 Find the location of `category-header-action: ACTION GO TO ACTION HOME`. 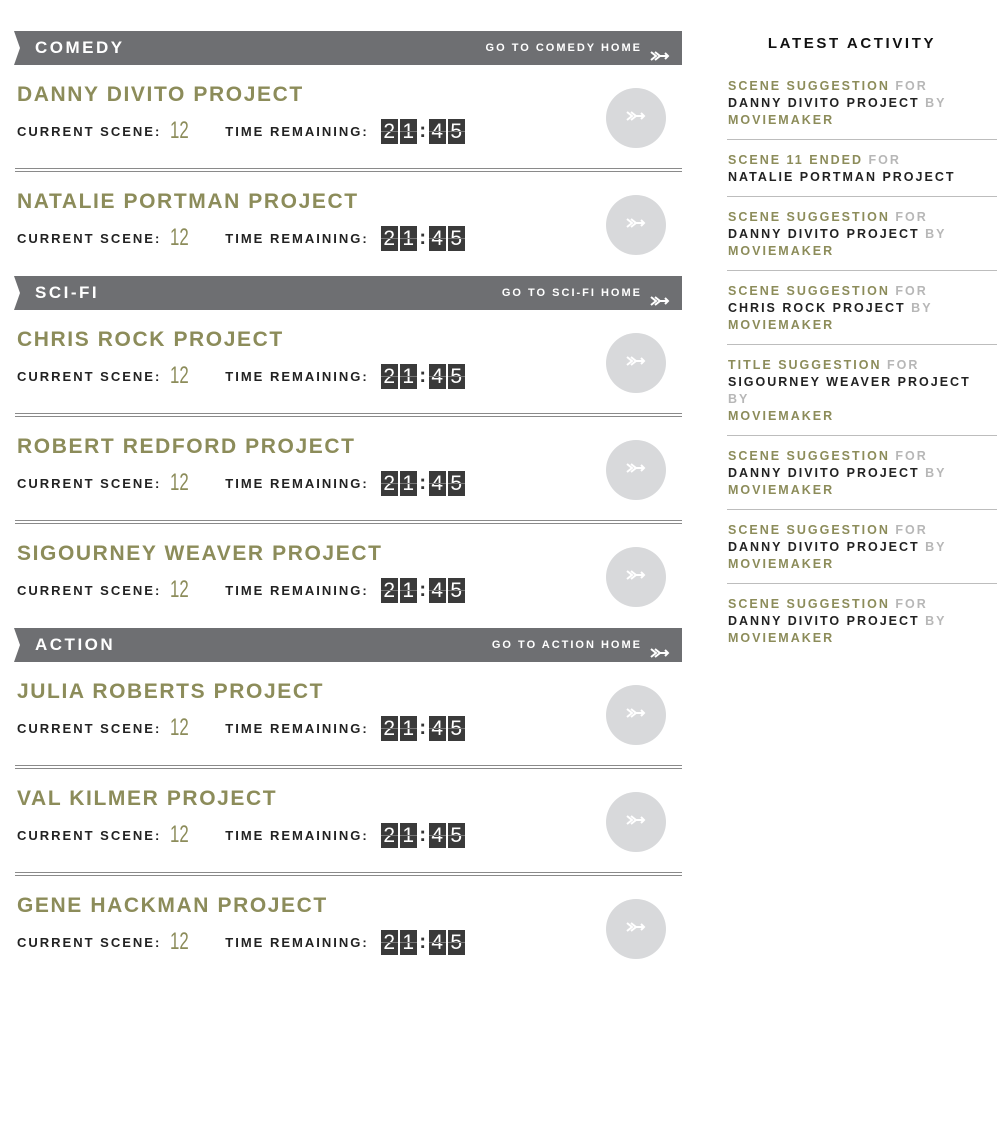

category-header-action: ACTION GO TO ACTION HOME is located at coordinates (348, 645).